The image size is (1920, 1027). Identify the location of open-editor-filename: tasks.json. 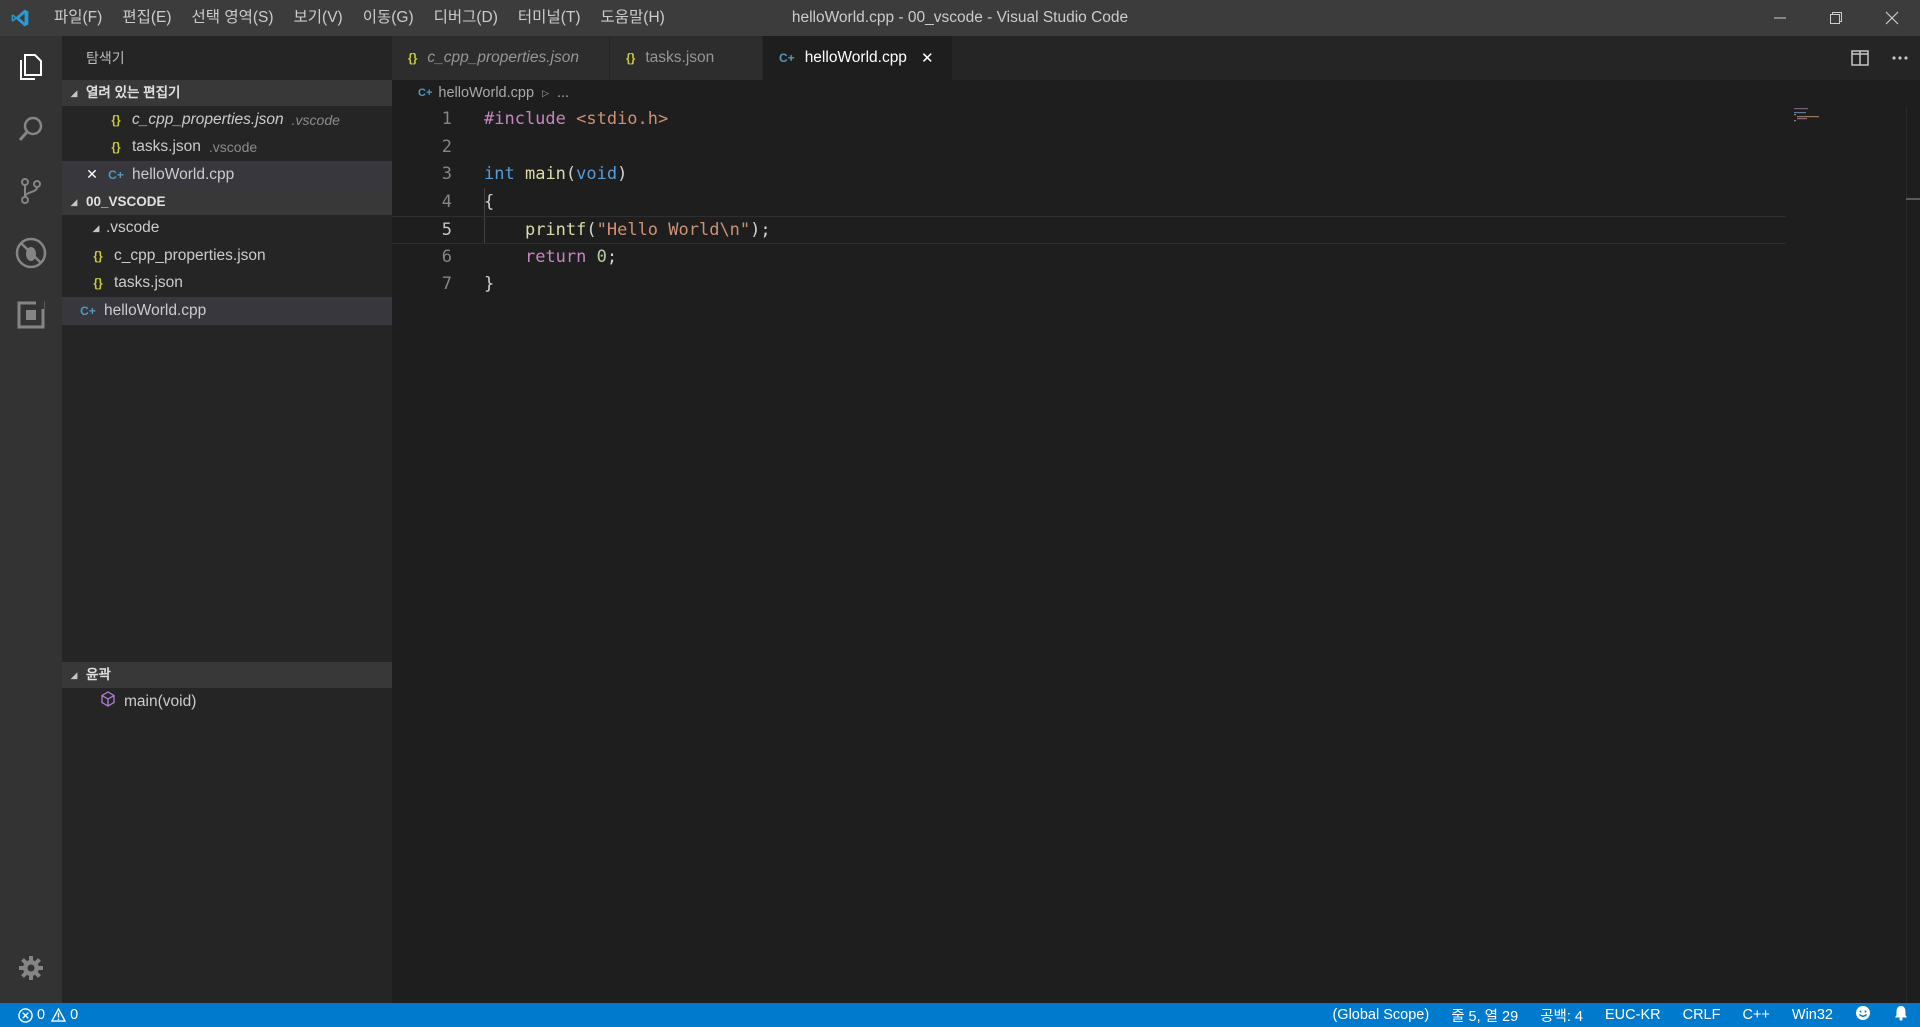
(166, 147).